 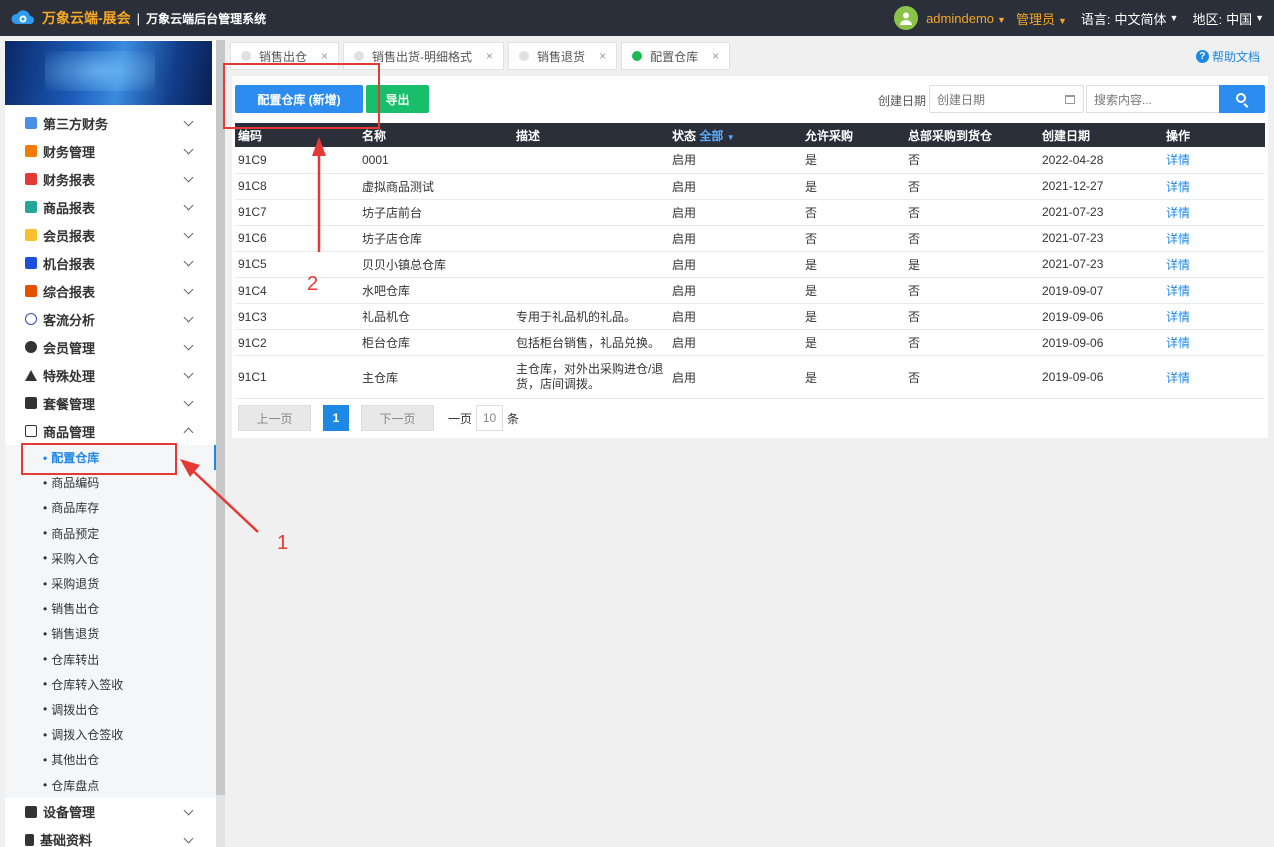 I want to click on annotation-arrow-left, so click(x=225, y=501).